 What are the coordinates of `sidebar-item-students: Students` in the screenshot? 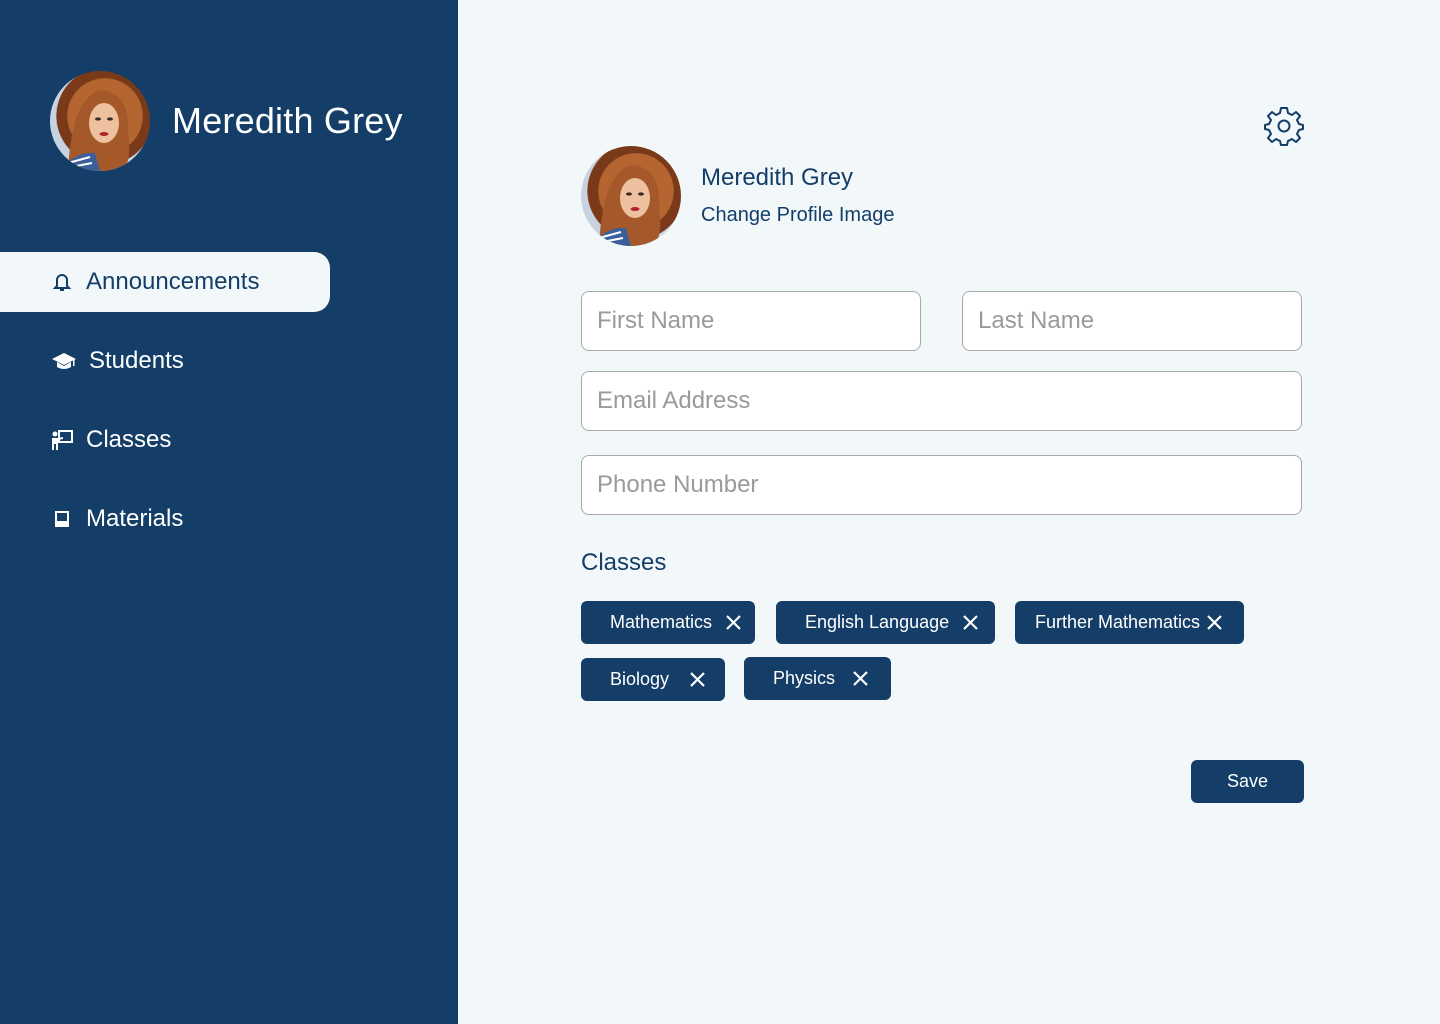 It's located at (229, 361).